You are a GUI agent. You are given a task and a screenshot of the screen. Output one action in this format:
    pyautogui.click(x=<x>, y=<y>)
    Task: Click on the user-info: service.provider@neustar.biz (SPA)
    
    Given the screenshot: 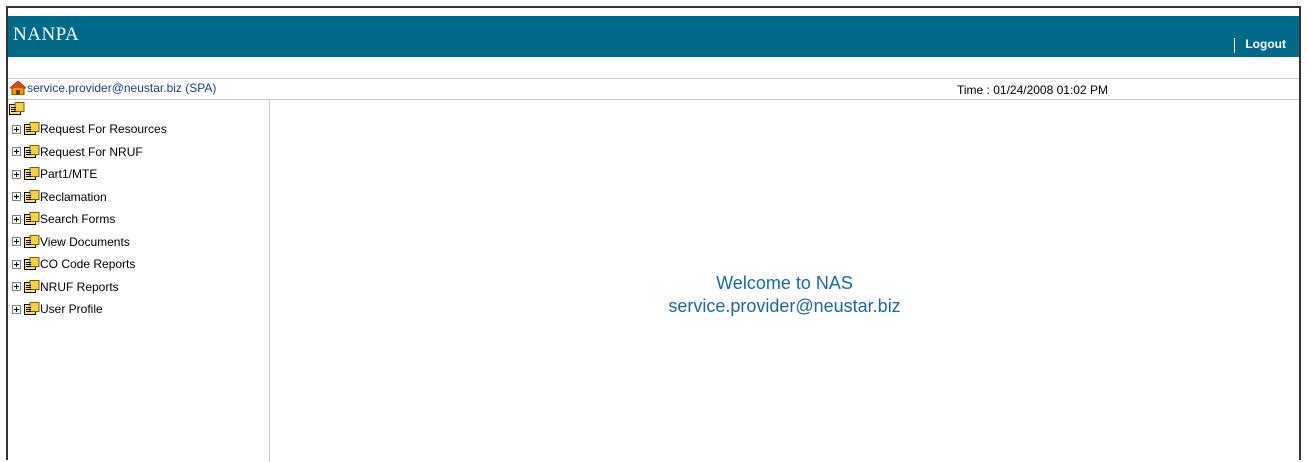 What is the action you would take?
    pyautogui.click(x=113, y=88)
    